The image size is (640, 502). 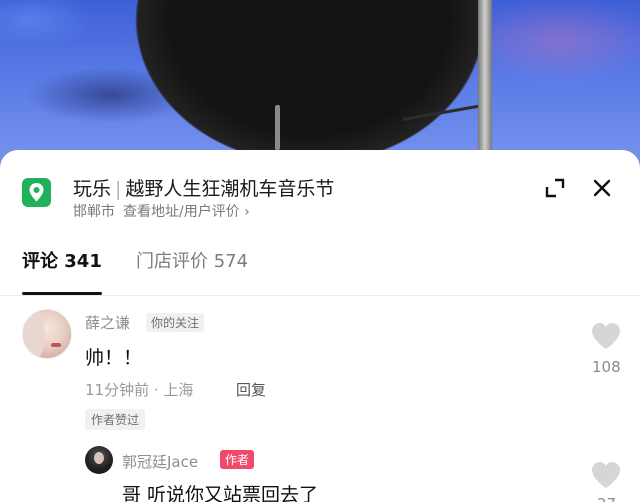 I want to click on comment-username: 薛之谦, so click(x=107, y=322).